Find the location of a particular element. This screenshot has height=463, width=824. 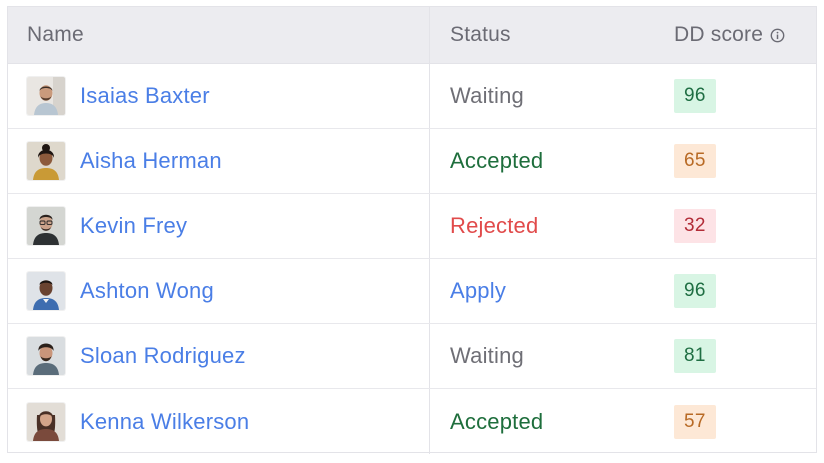

name-cell: Sloan Rodriguez is located at coordinates (219, 356).